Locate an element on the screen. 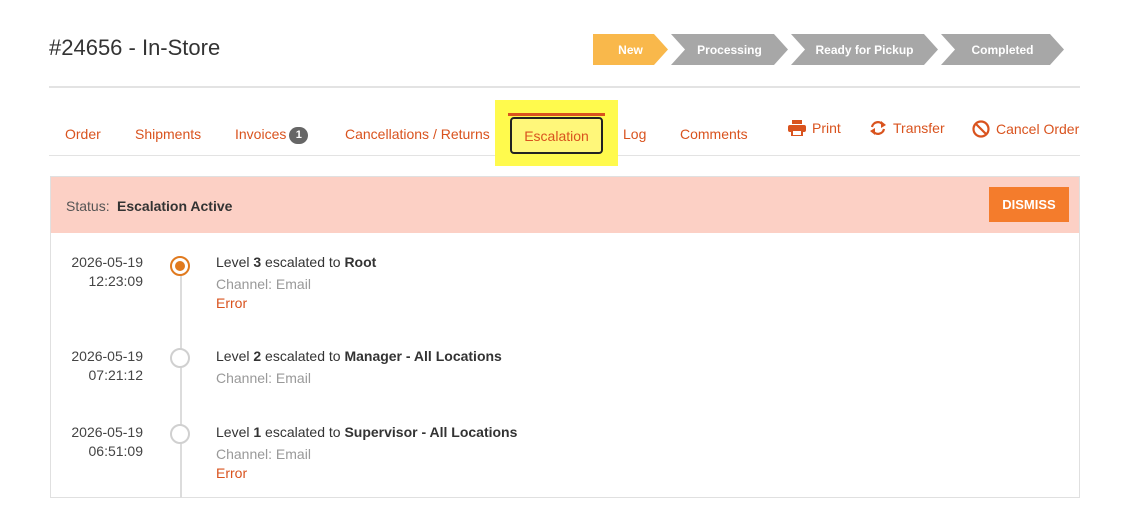 The height and width of the screenshot is (532, 1130). transfer-label: Transfer is located at coordinates (919, 128).